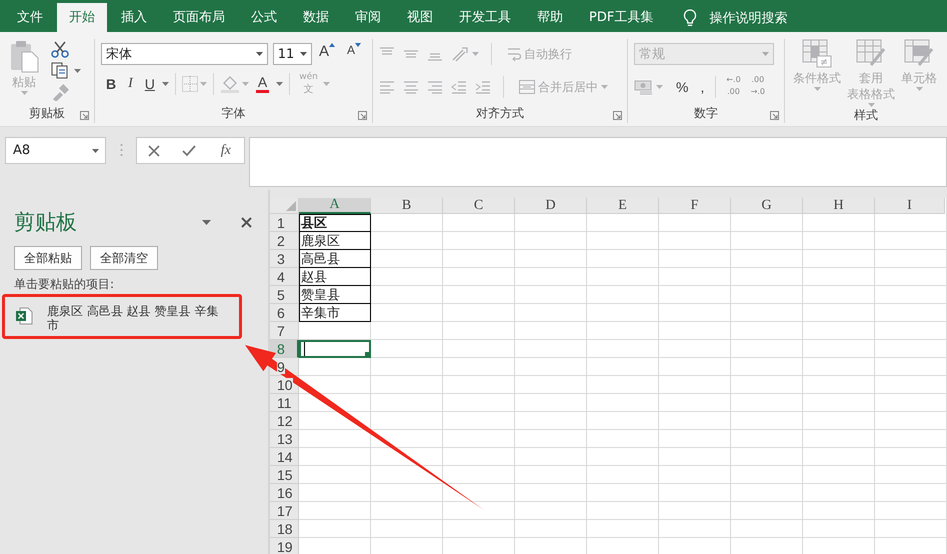 This screenshot has height=554, width=947. I want to click on row-header: 6, so click(284, 313).